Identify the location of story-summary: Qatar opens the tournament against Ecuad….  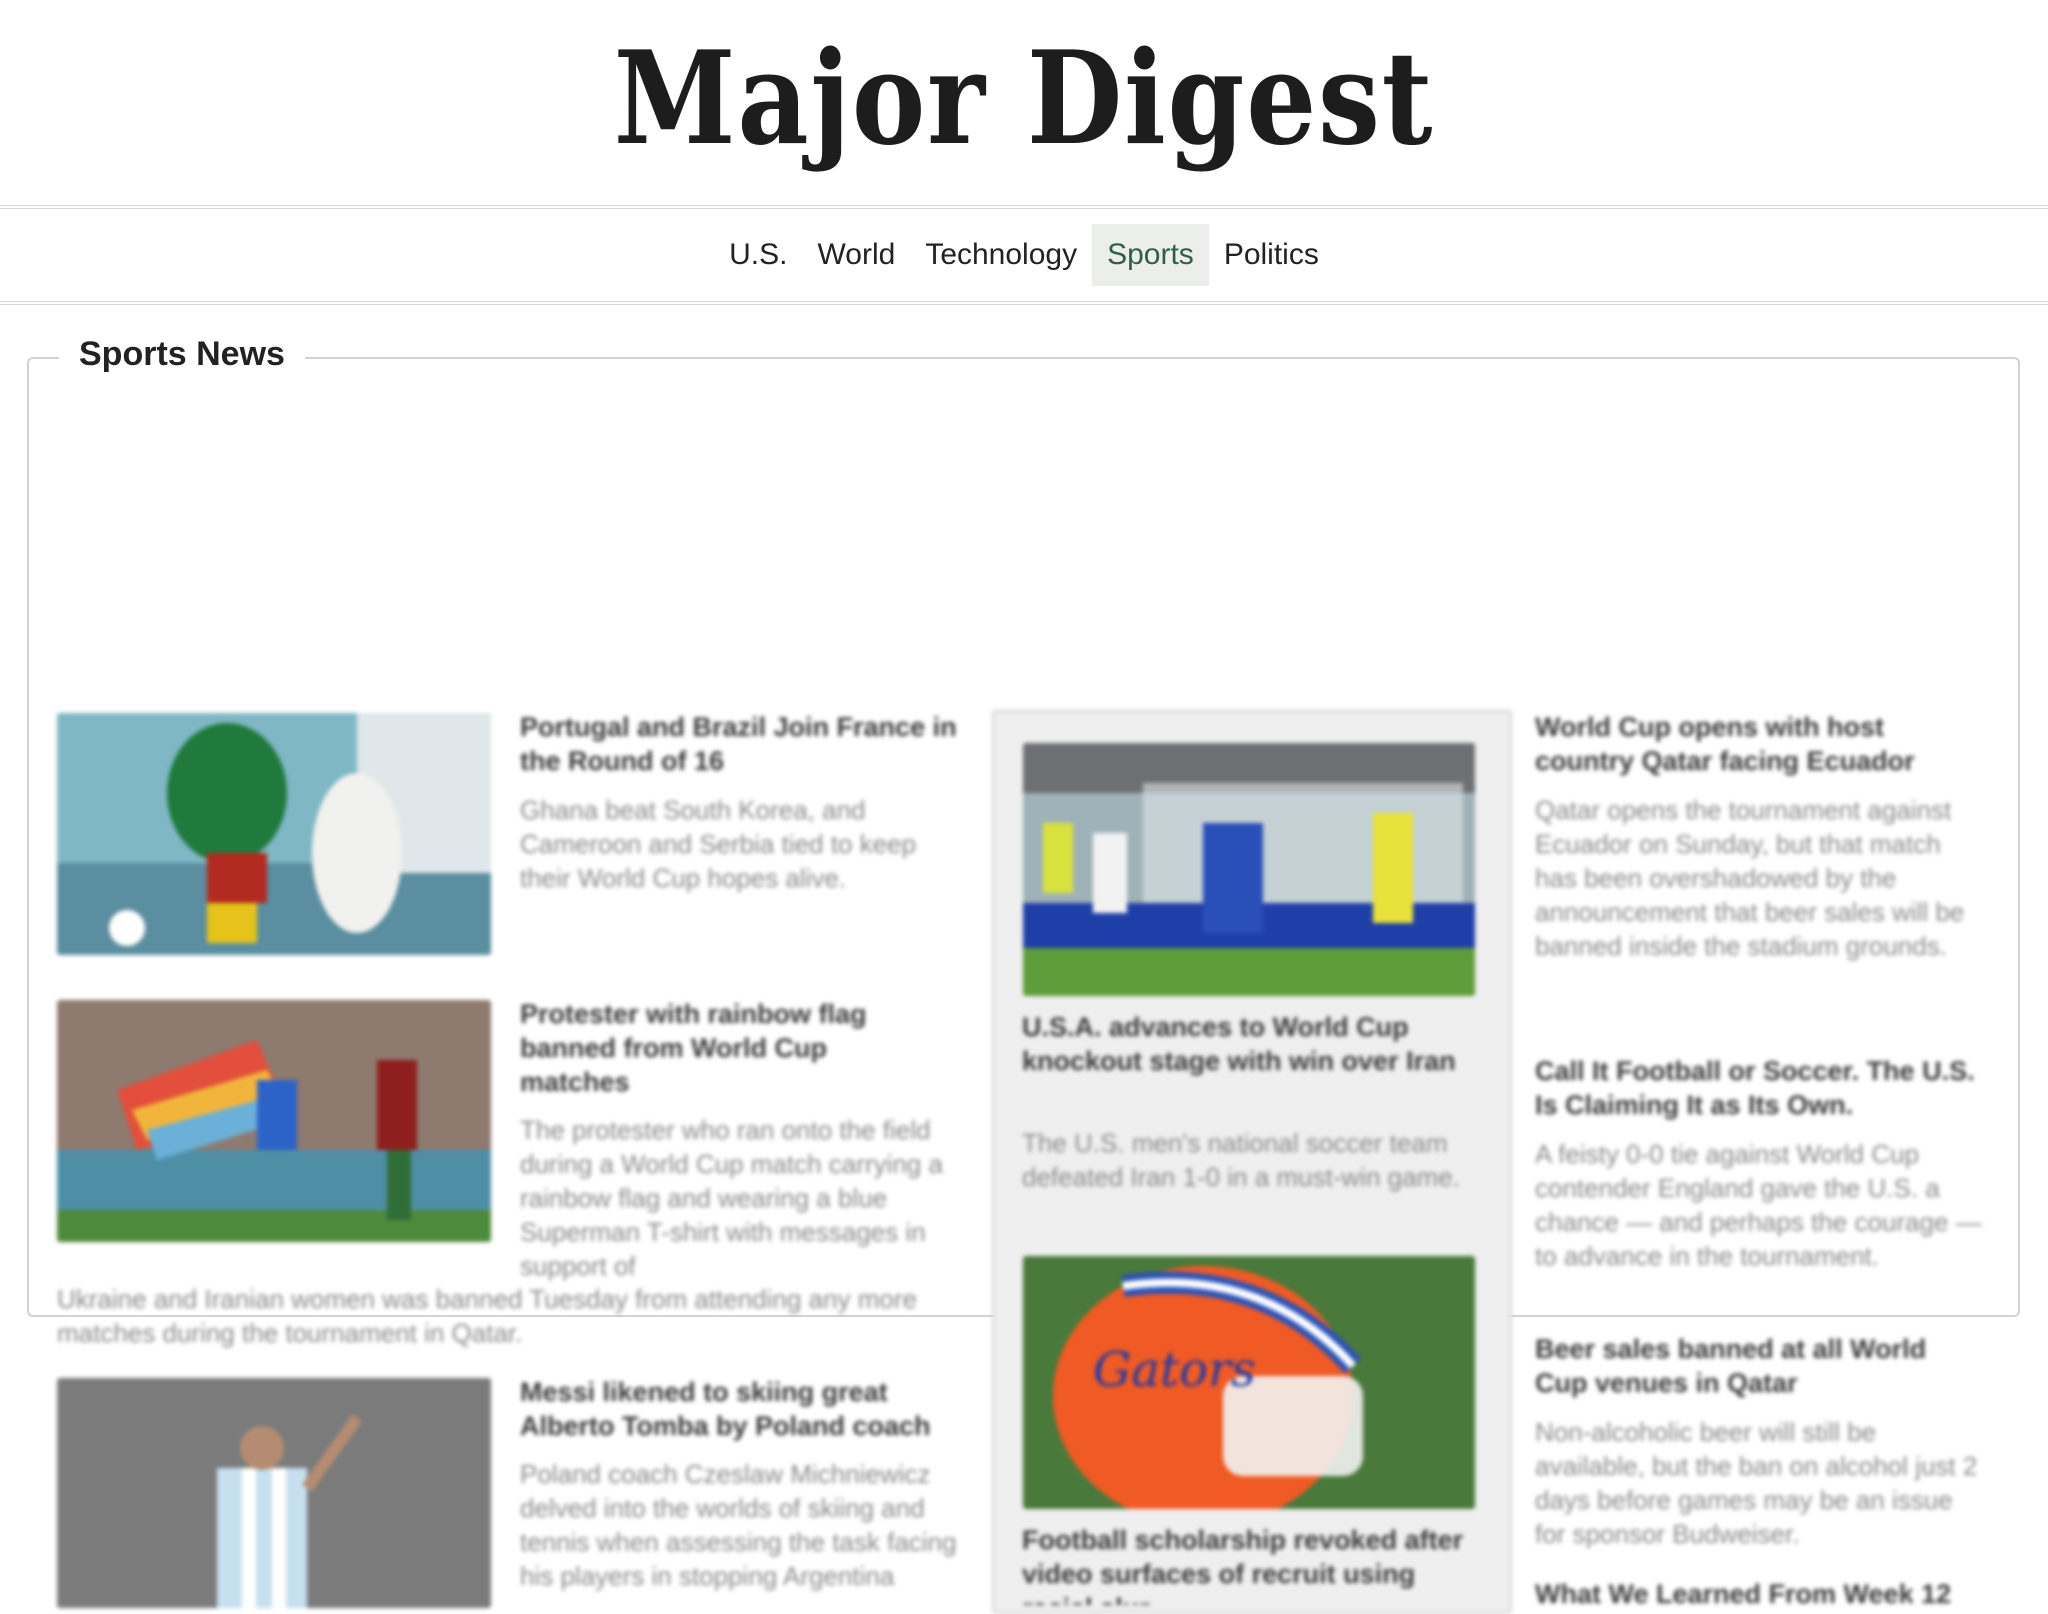
(1750, 878).